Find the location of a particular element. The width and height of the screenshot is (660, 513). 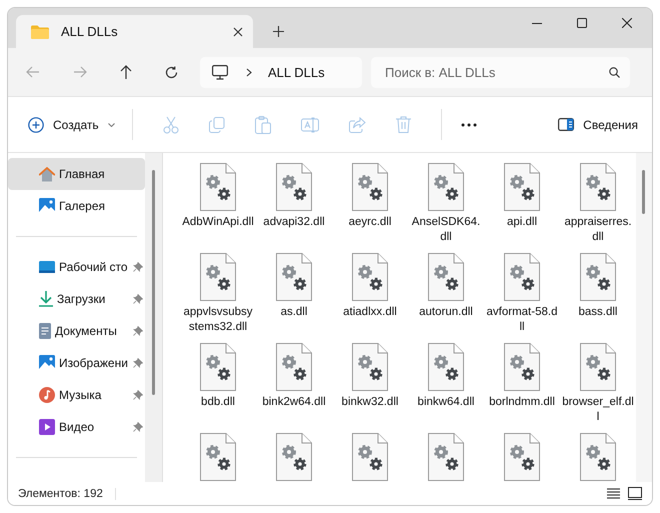

sidebar-item: Галерея is located at coordinates (76, 206).